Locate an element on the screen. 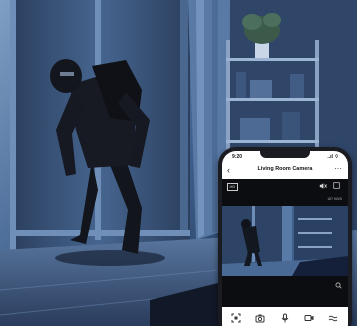 The height and width of the screenshot is (326, 357). bitrate-text: 187 KB/S is located at coordinates (334, 199).